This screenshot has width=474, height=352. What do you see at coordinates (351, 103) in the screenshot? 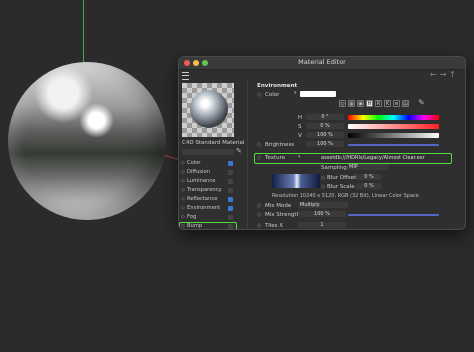
I see `spectrum-icon: ▦` at bounding box center [351, 103].